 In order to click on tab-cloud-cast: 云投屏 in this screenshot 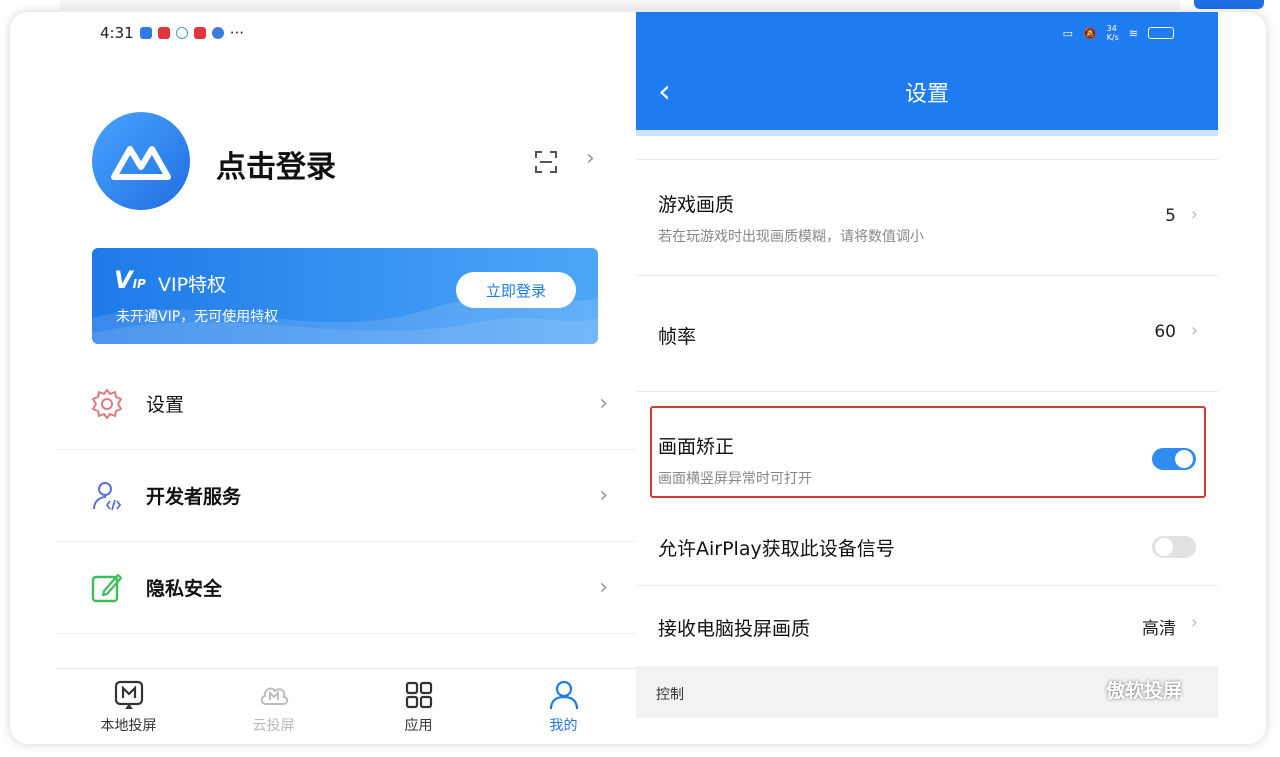, I will do `click(273, 706)`.